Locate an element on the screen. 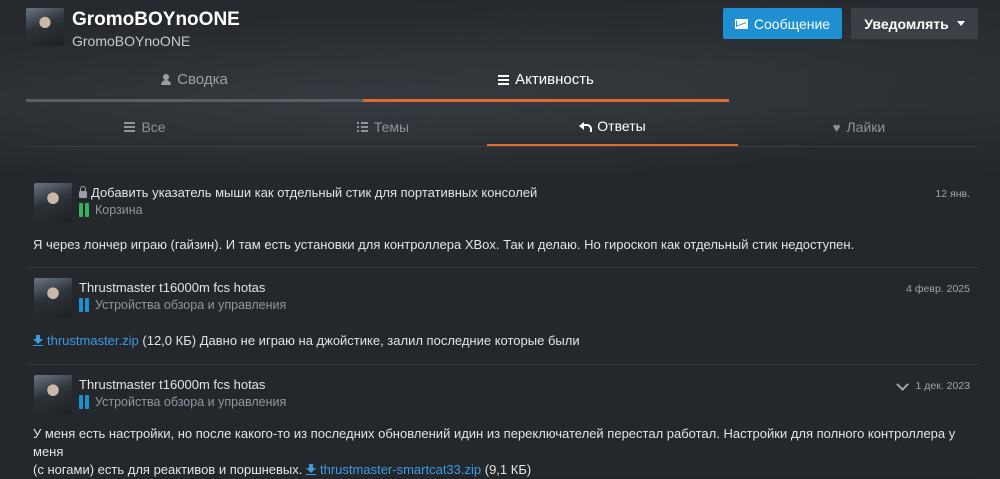  tab-summary: Сводка is located at coordinates (194, 81).